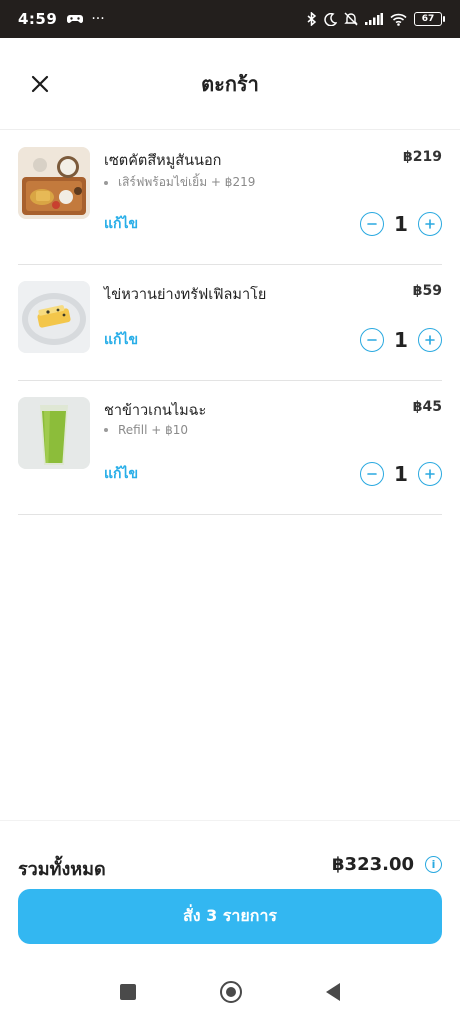  I want to click on place-order-button: สั่ง 3 รายการ, so click(230, 916).